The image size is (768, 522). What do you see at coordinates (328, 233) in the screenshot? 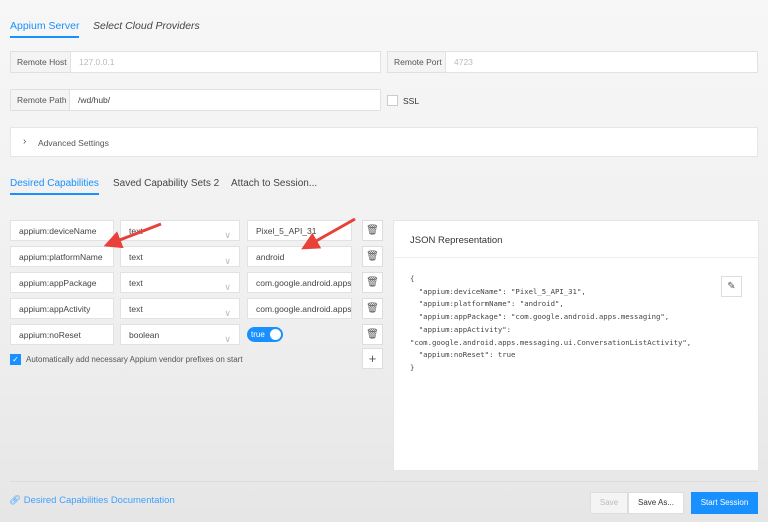
I see `red-arrow-right` at bounding box center [328, 233].